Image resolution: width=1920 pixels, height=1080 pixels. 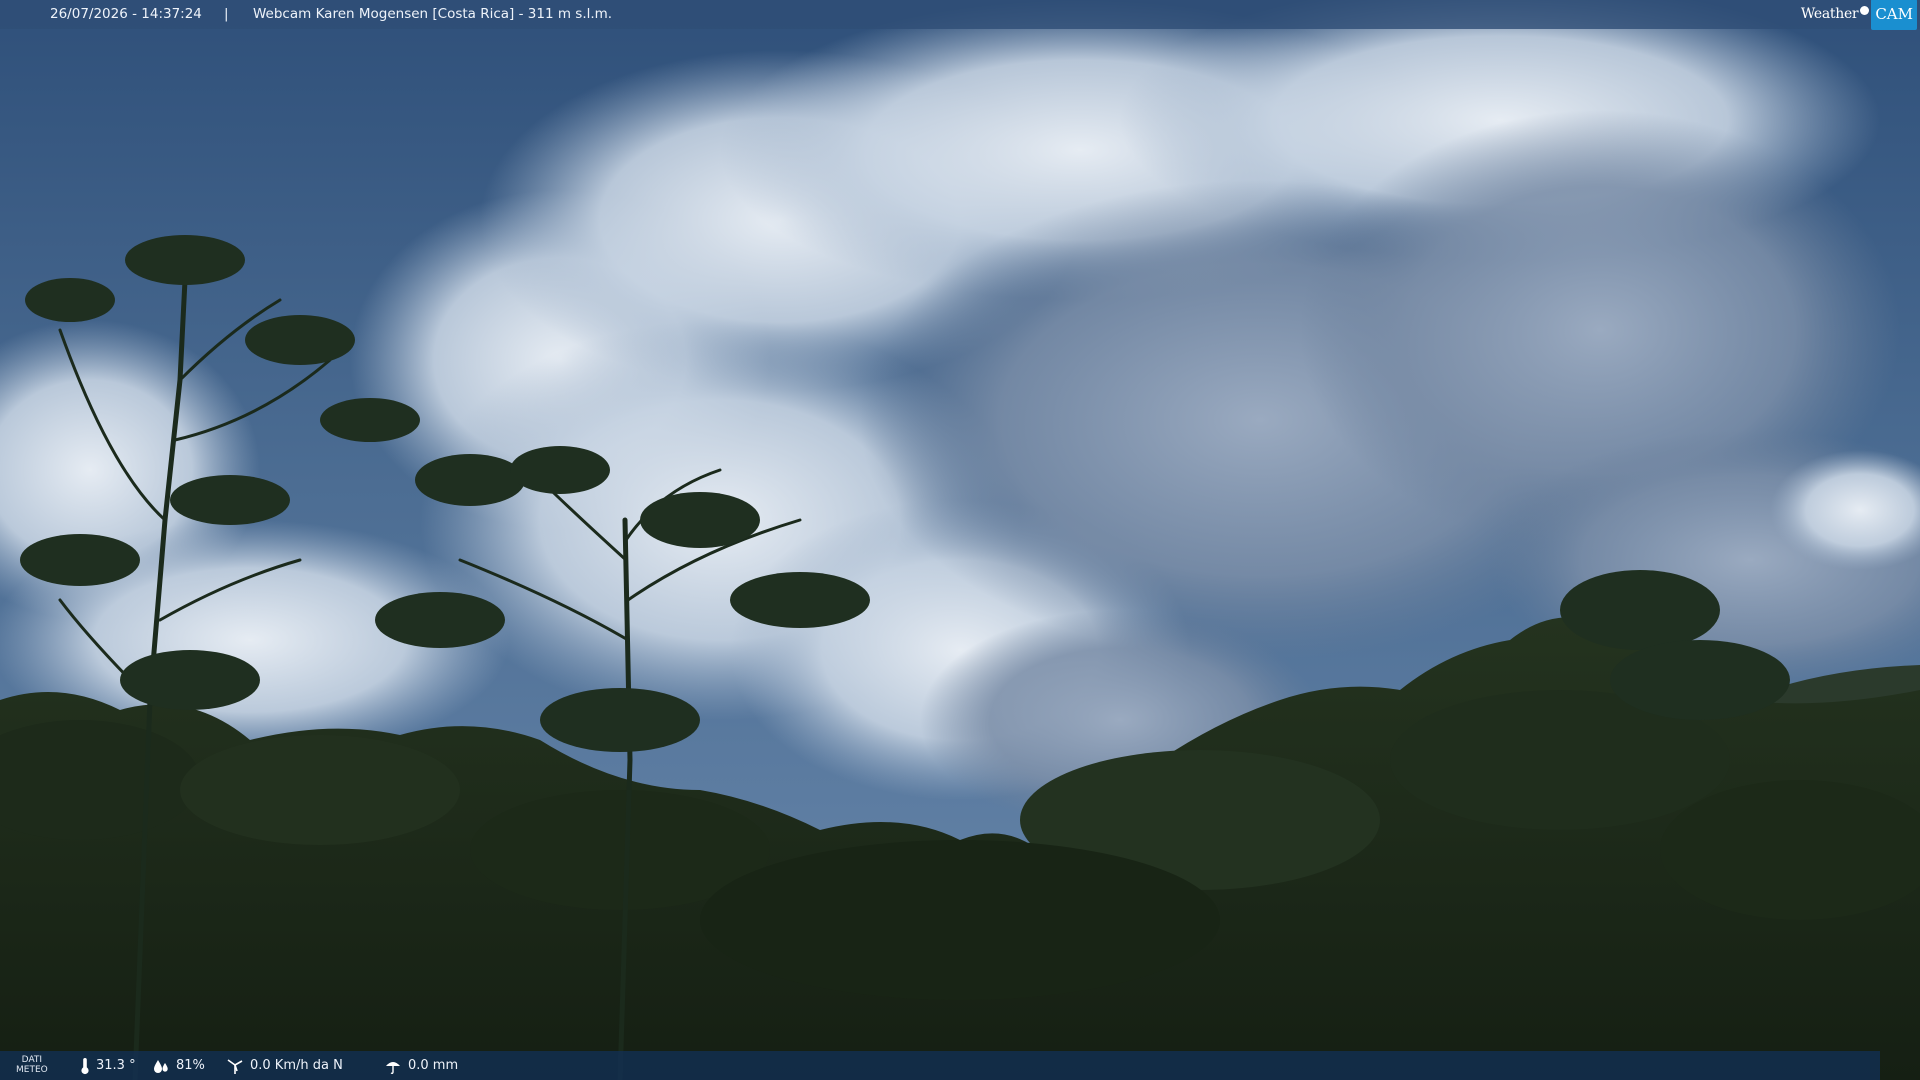 I want to click on meteo-label: DATI METEO, so click(x=32, y=1065).